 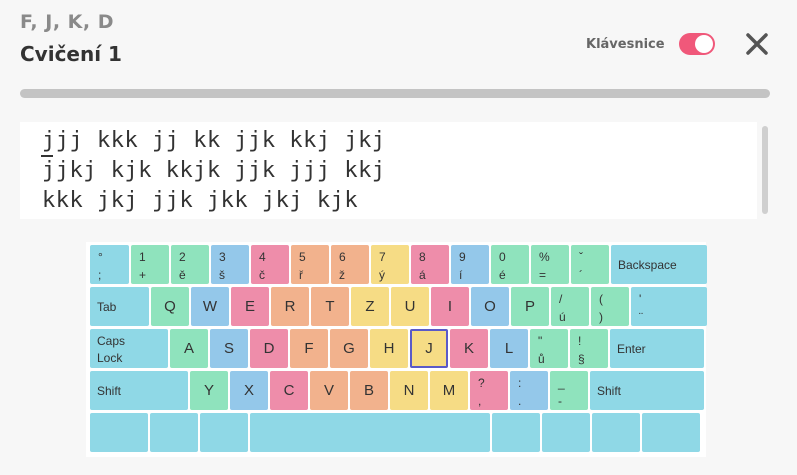 I want to click on key-symbol: 4č, so click(x=270, y=264).